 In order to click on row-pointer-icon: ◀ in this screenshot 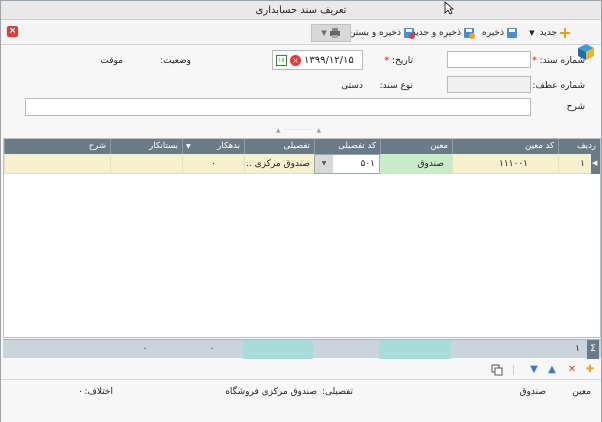, I will do `click(595, 163)`.